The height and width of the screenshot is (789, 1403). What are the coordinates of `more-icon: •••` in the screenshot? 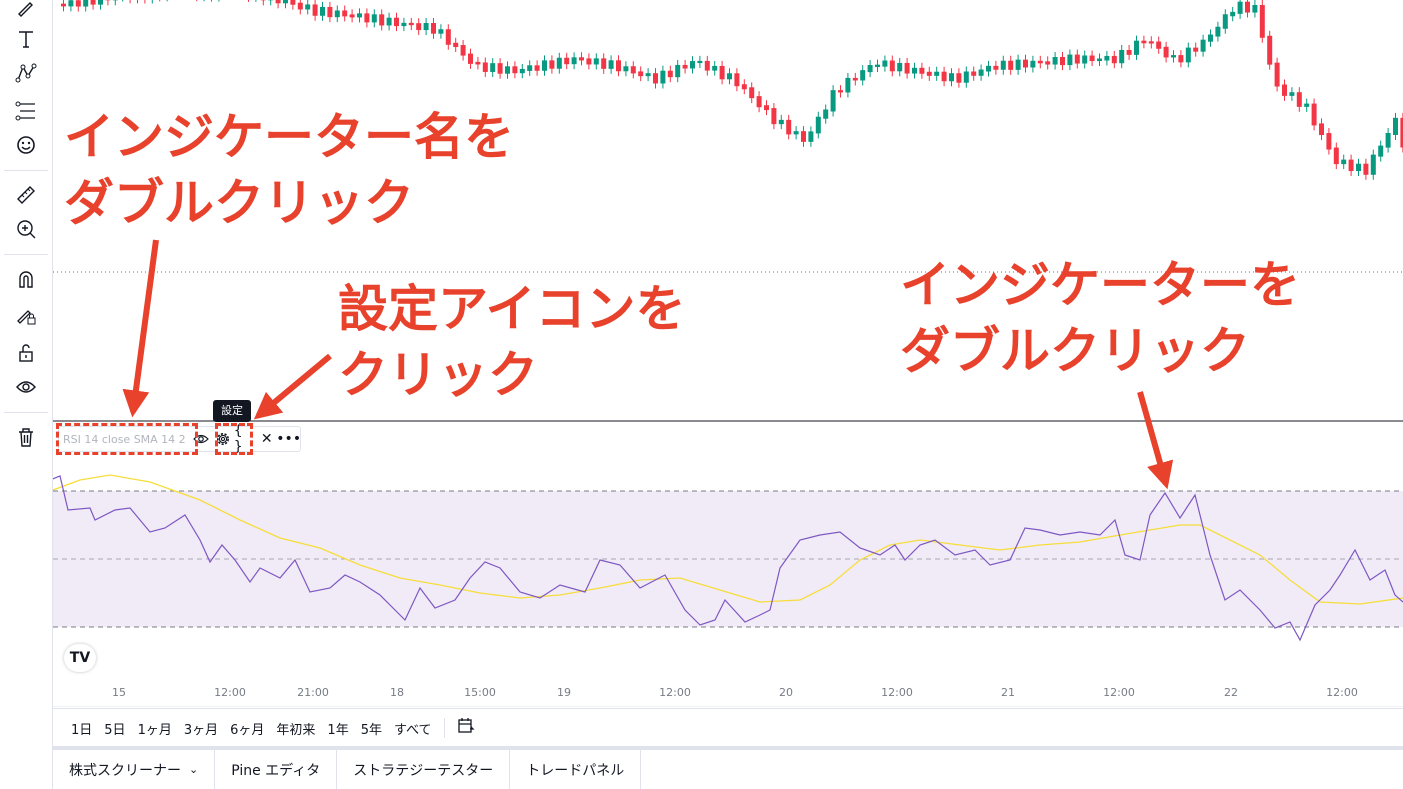 It's located at (288, 439).